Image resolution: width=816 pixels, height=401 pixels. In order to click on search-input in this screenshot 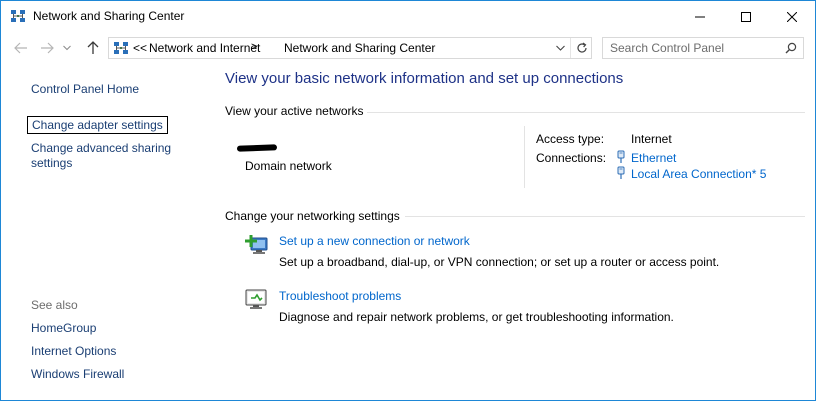, I will do `click(691, 48)`.